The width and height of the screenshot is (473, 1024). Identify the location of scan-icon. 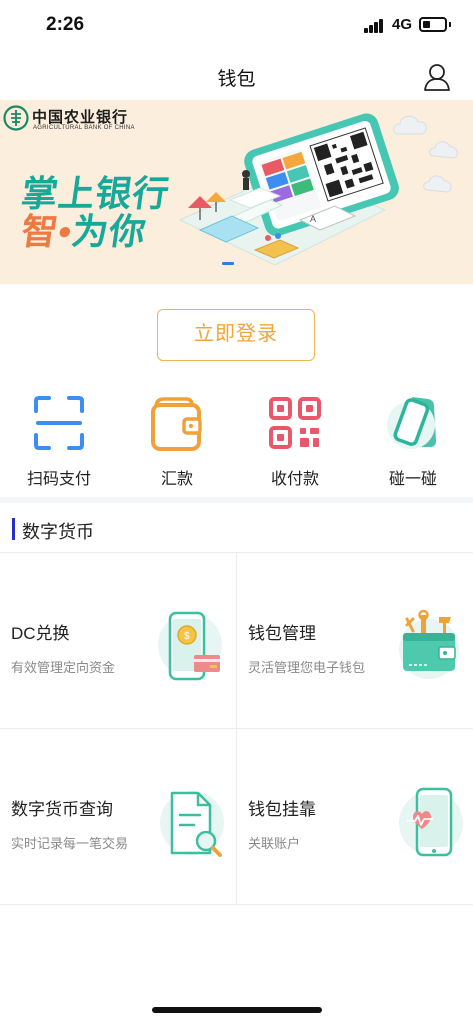
(59, 423).